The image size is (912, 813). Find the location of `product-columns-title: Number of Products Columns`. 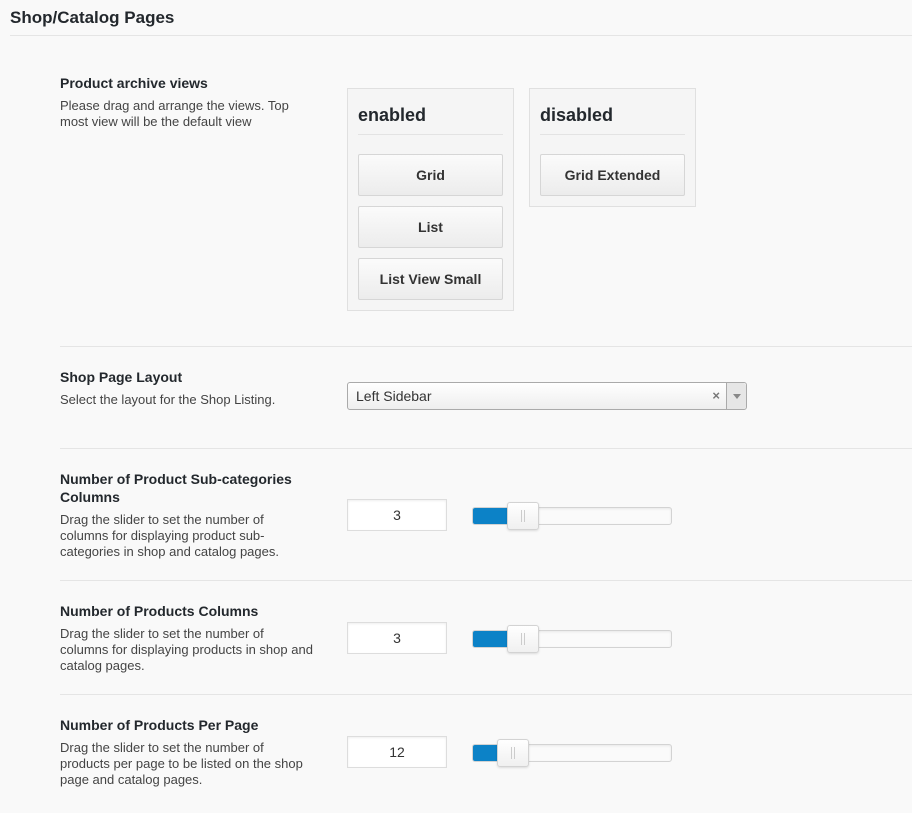

product-columns-title: Number of Products Columns is located at coordinates (159, 611).